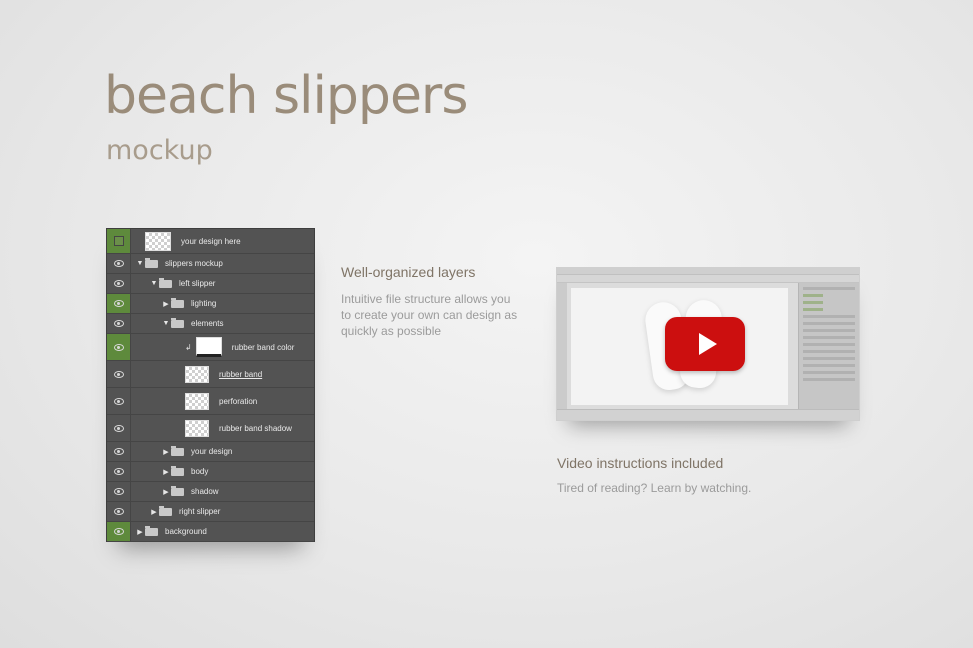  I want to click on layer-row: rubber band shadow, so click(210, 428).